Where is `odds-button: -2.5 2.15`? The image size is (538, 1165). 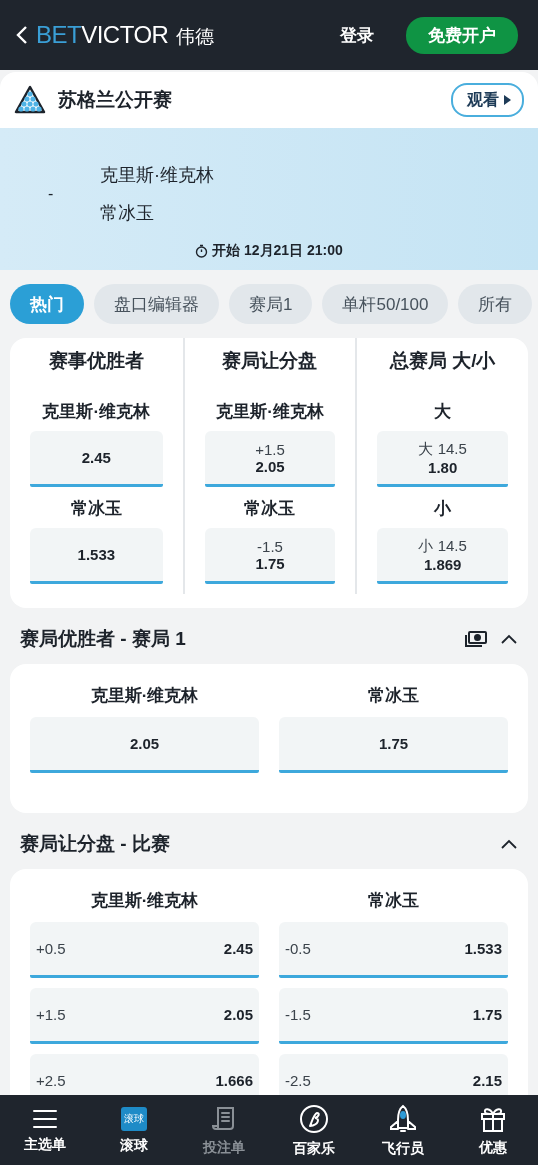
odds-button: -2.5 2.15 is located at coordinates (393, 1074).